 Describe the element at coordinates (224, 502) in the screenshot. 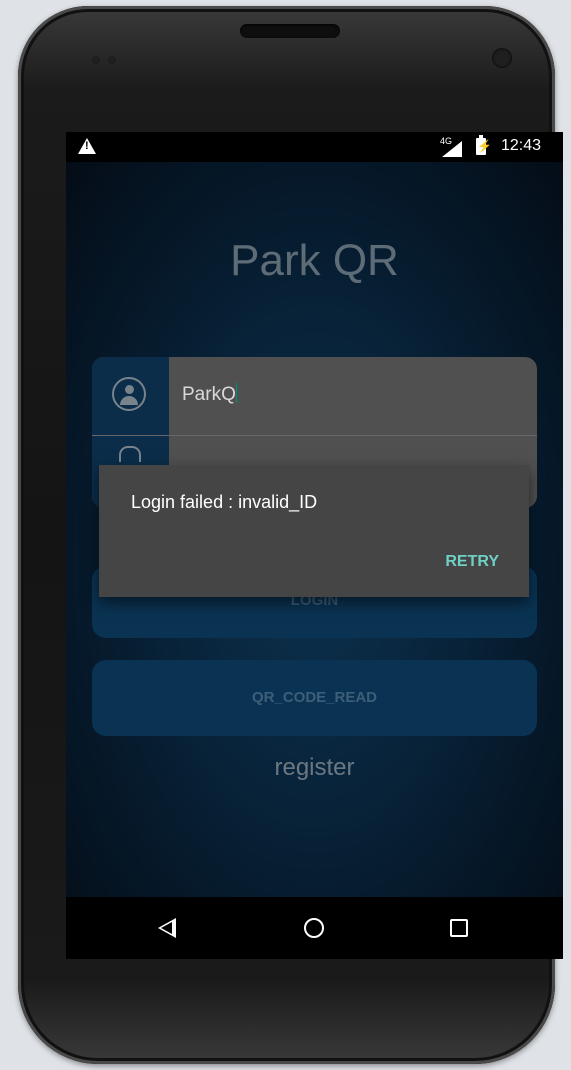

I see `dialog-message: Login failed : invalid_ID` at that location.